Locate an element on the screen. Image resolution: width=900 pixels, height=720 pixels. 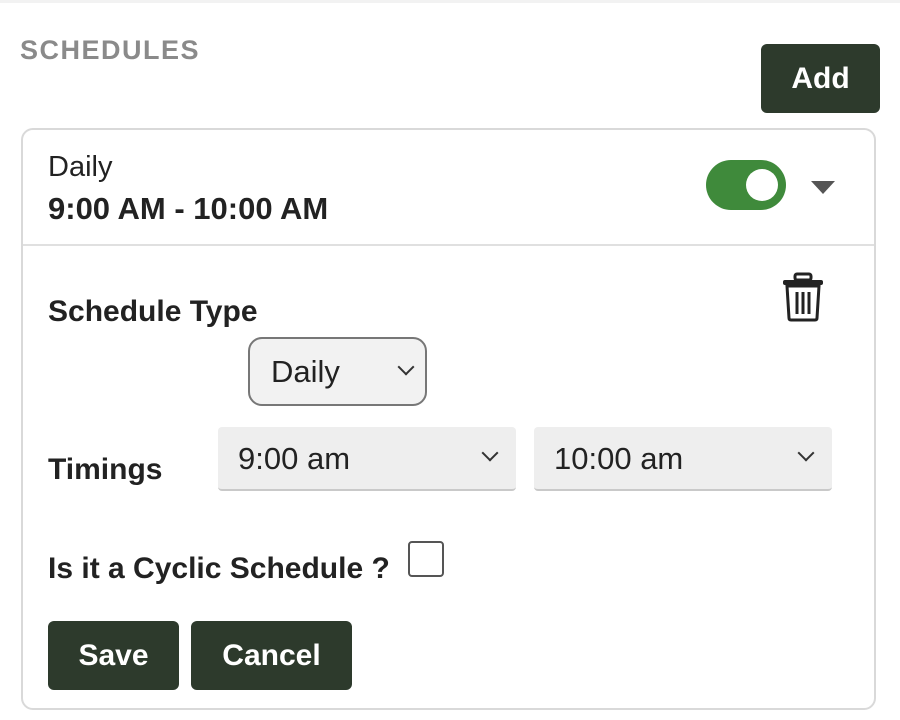
top-divider is located at coordinates (450, 1).